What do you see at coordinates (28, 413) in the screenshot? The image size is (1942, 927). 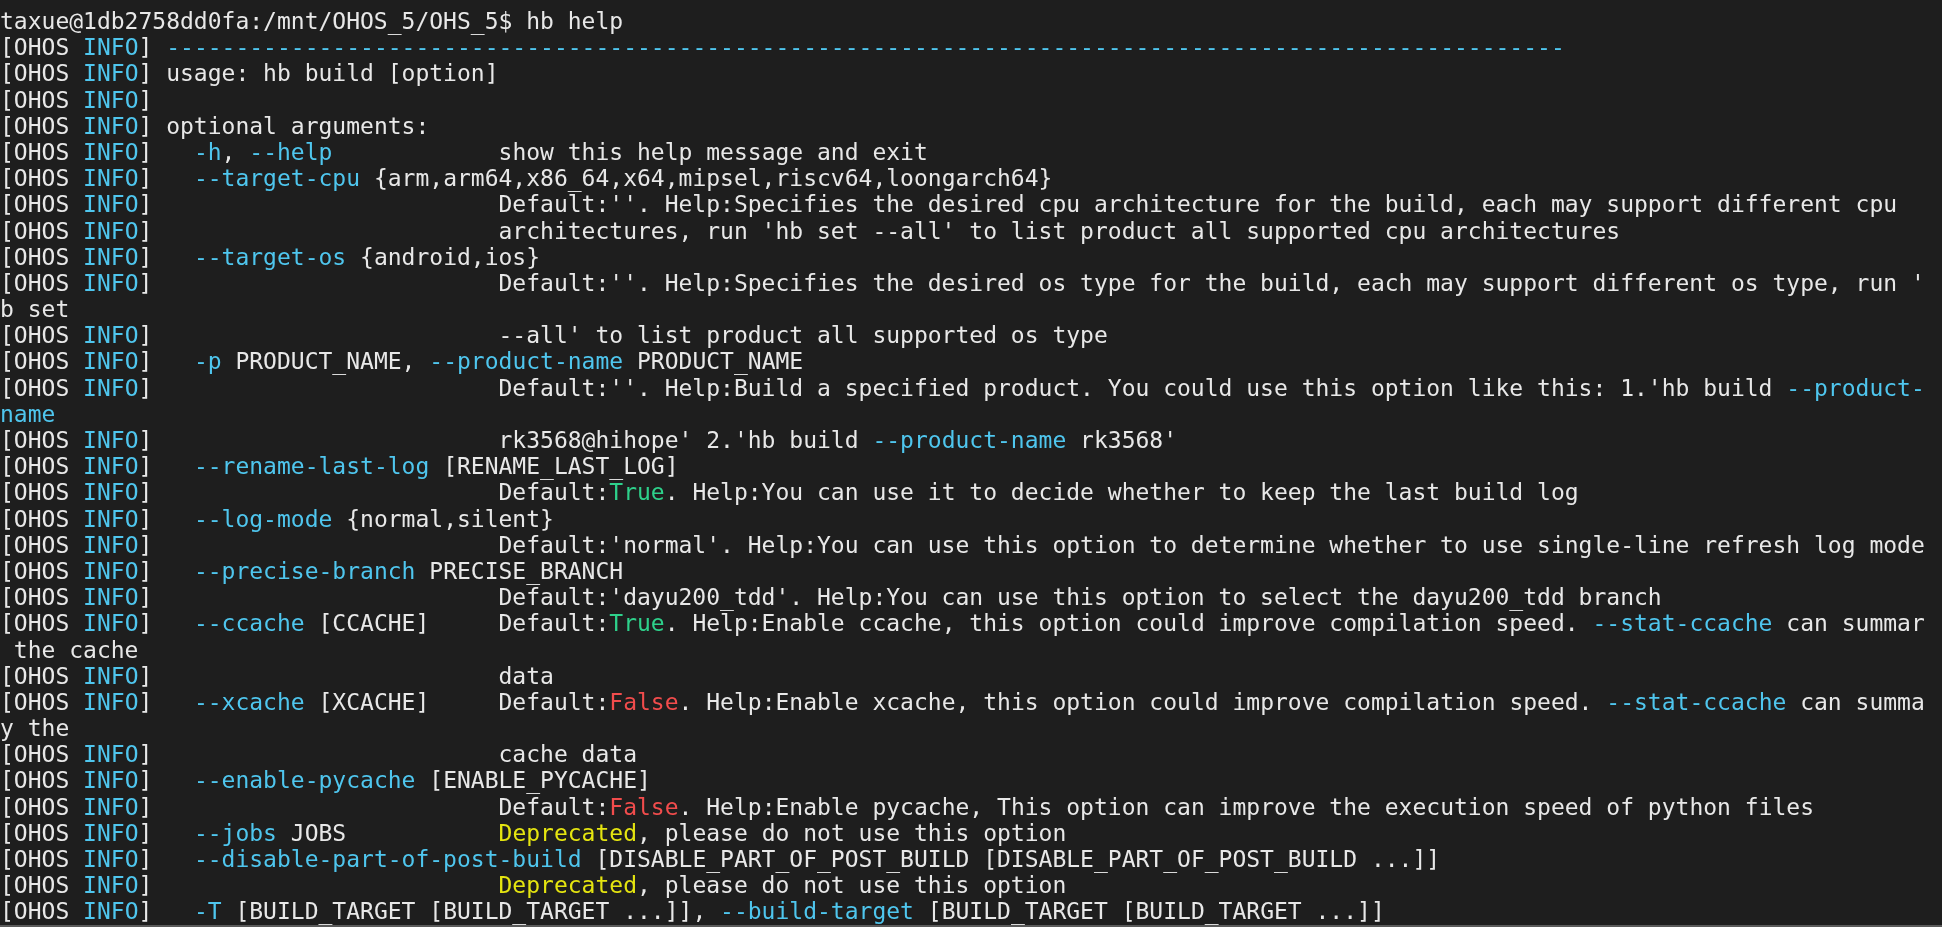 I see `terminal-line: name` at bounding box center [28, 413].